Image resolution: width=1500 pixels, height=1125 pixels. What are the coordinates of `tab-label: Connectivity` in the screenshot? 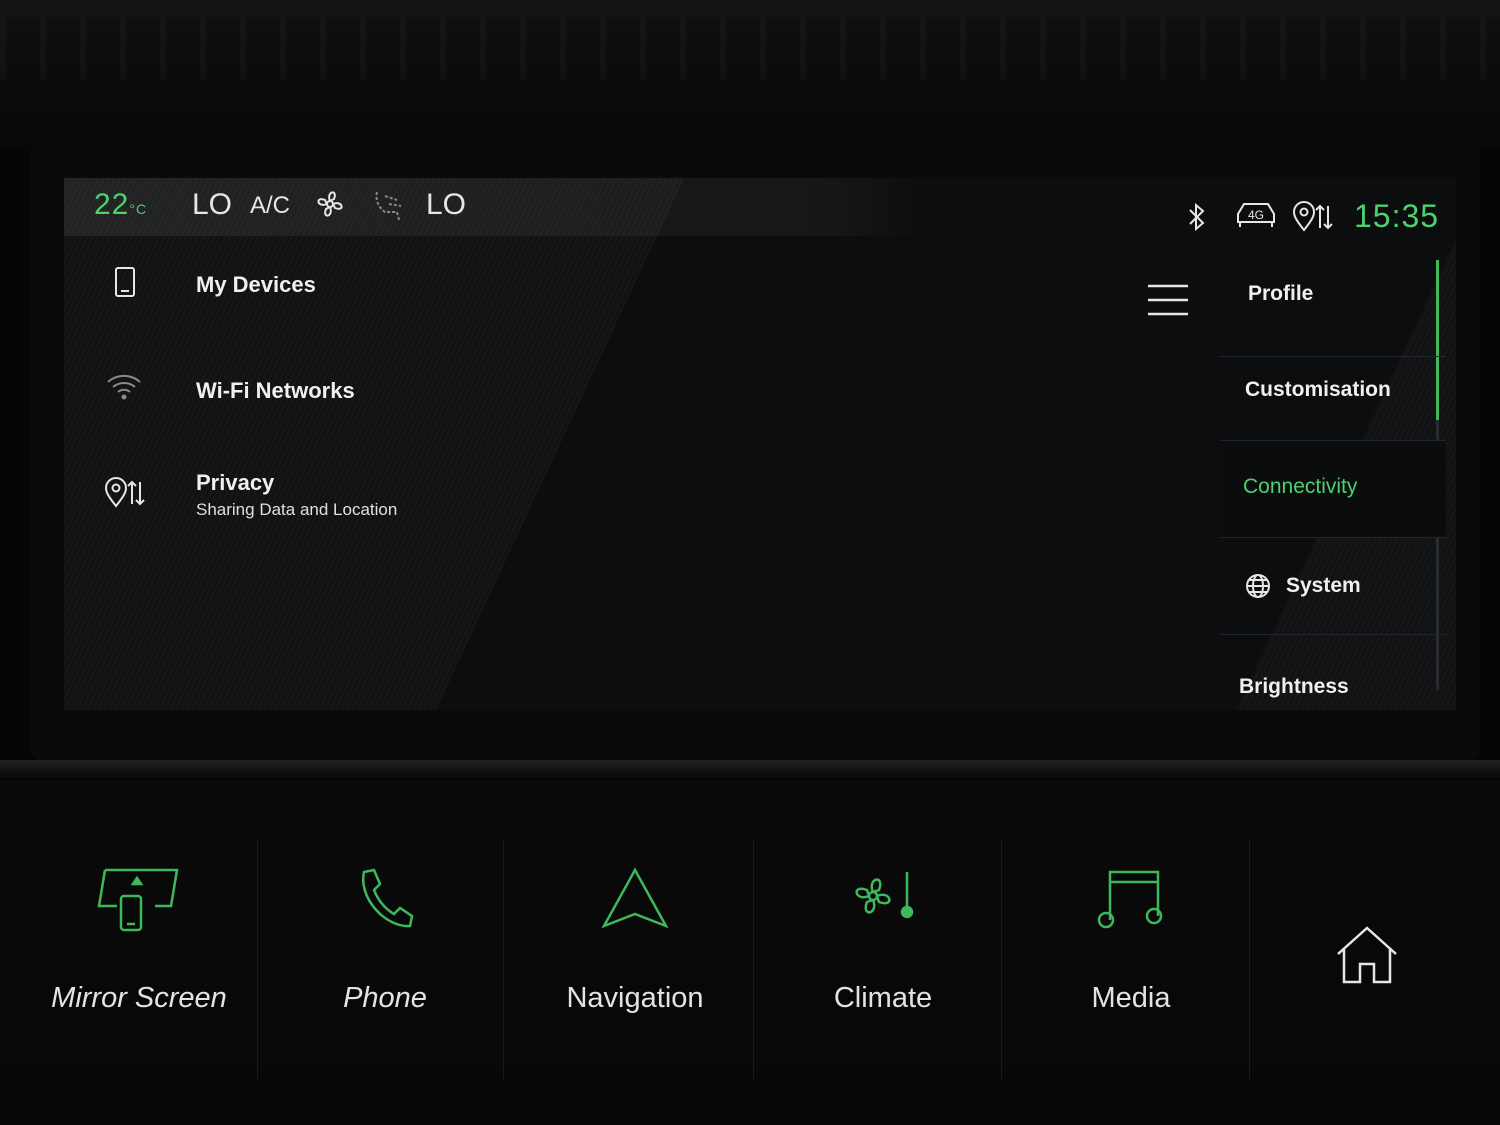 It's located at (1300, 486).